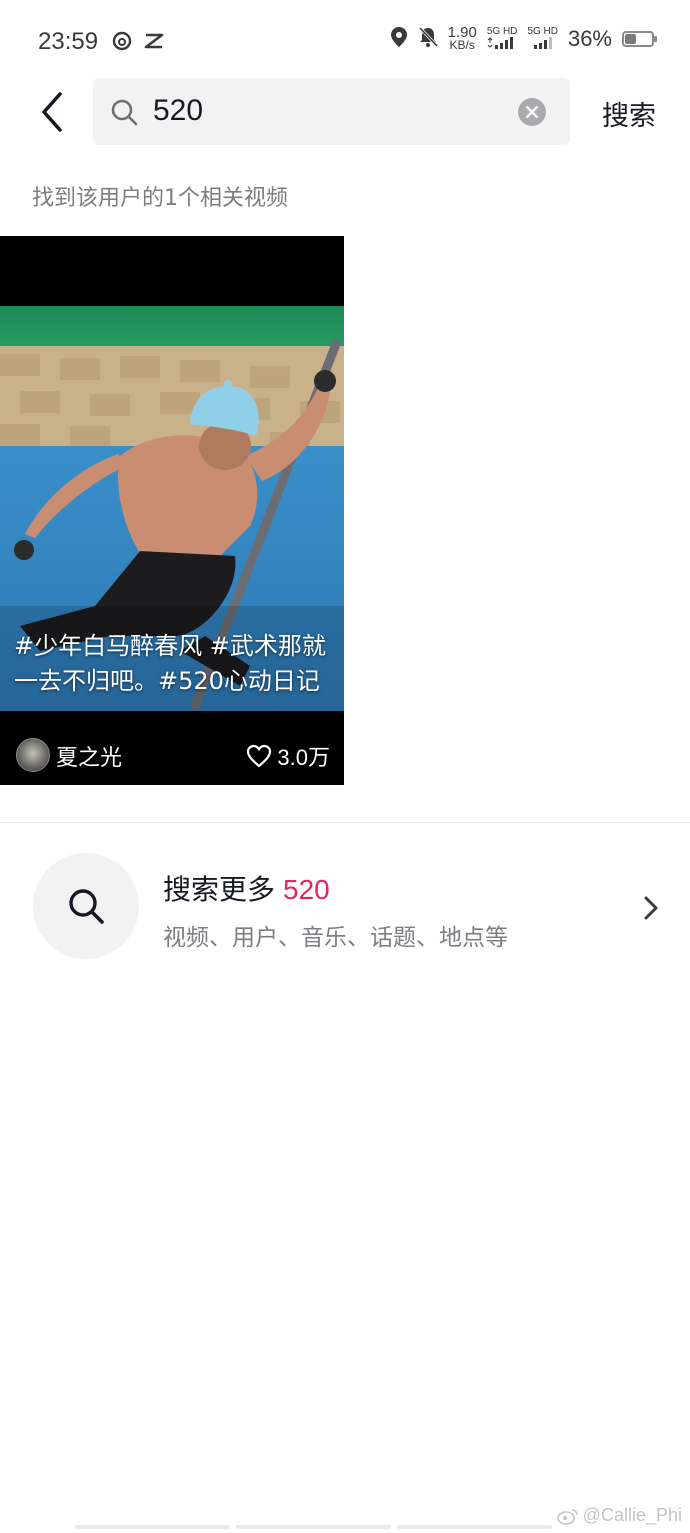 The image size is (690, 1533). I want to click on sim1-label: 5G HD, so click(502, 31).